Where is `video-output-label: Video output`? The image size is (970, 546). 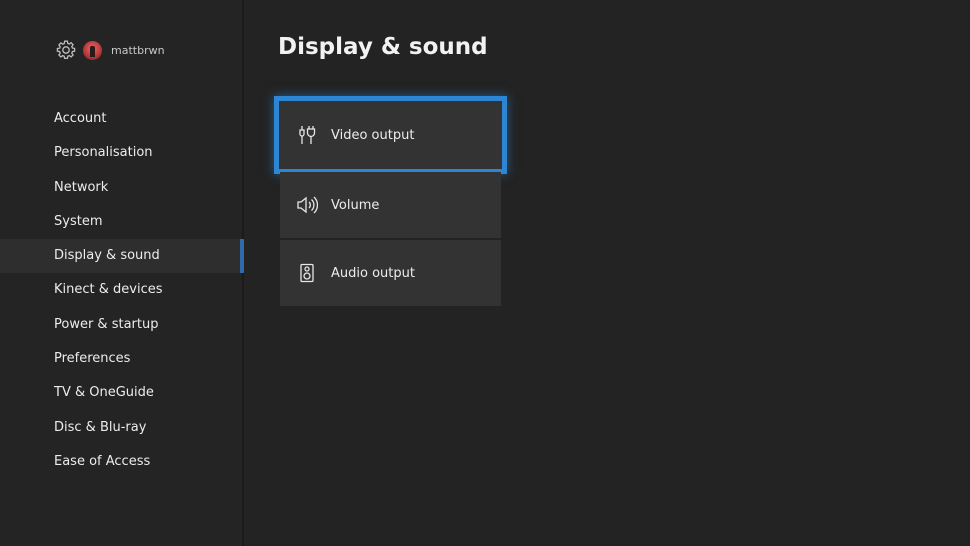 video-output-label: Video output is located at coordinates (373, 135).